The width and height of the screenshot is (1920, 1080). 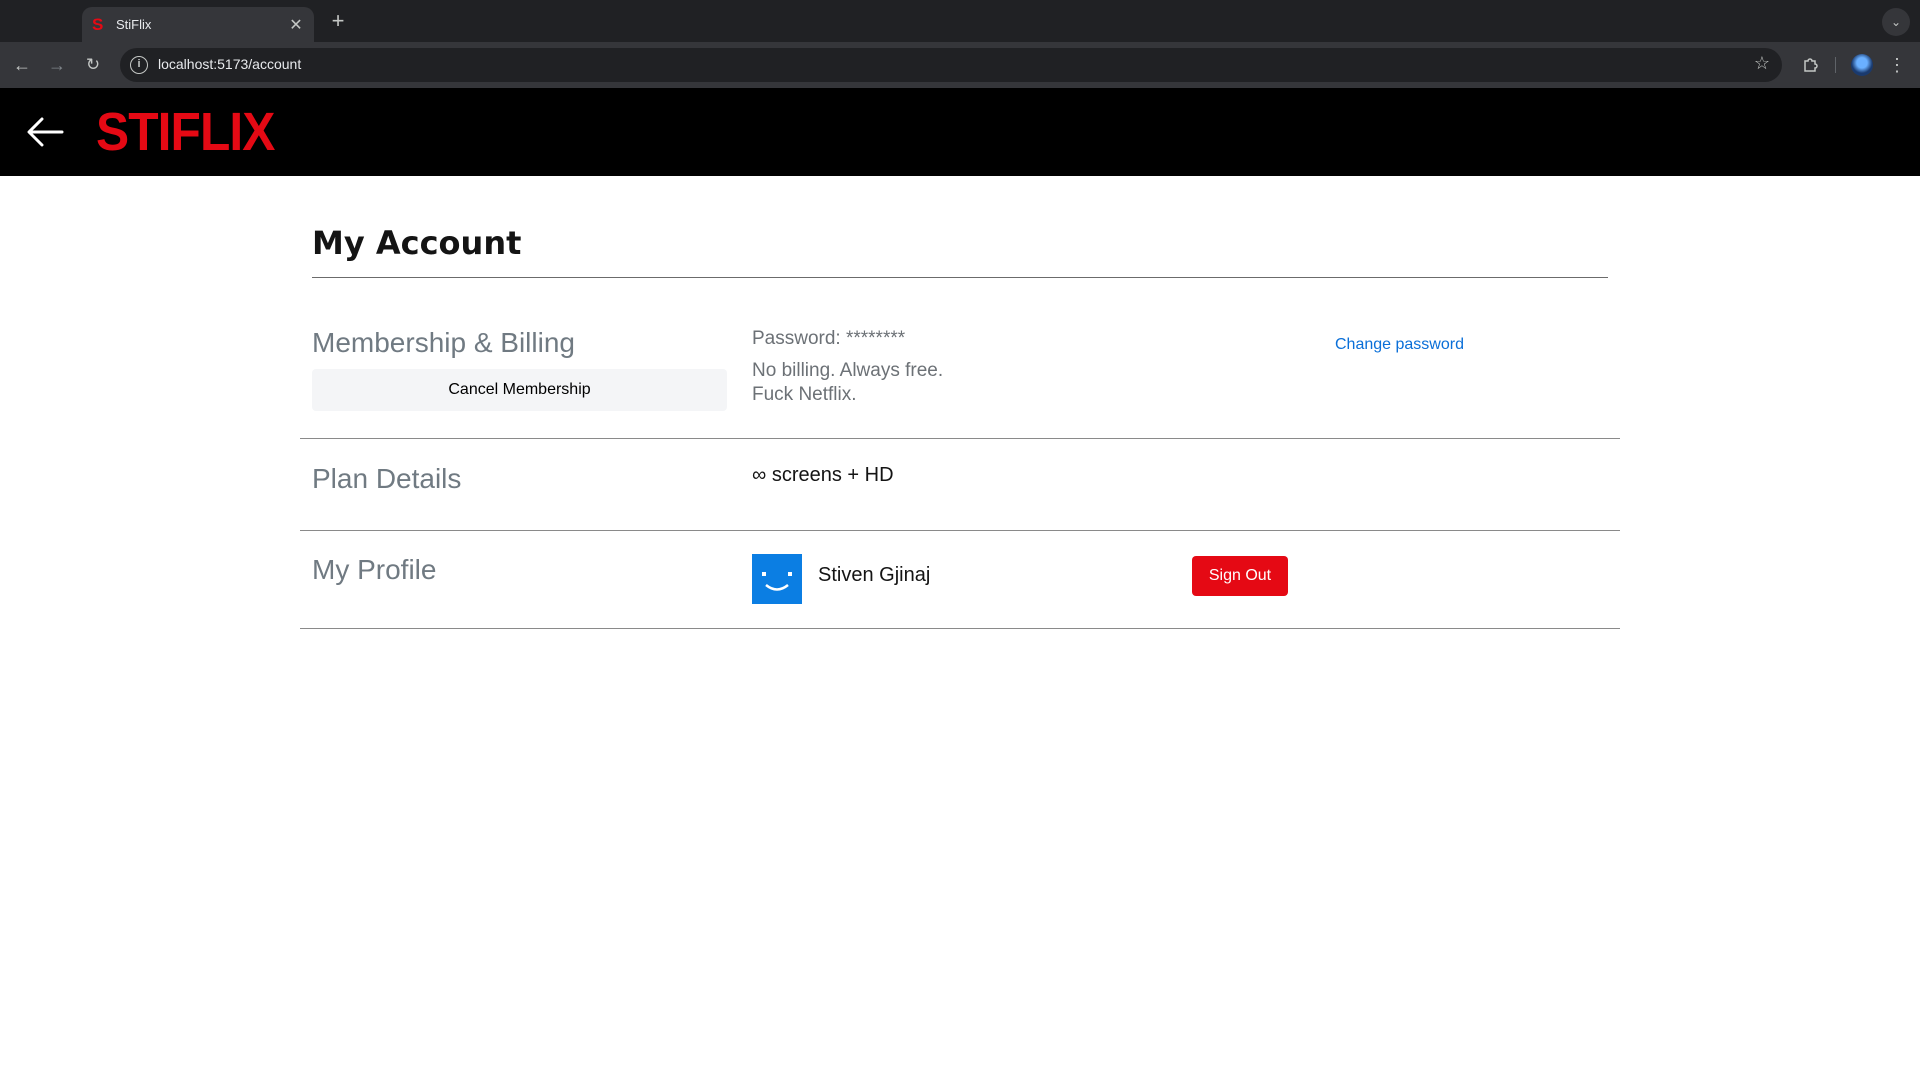 I want to click on browser-tab: S StiFlix ✕, so click(x=198, y=24).